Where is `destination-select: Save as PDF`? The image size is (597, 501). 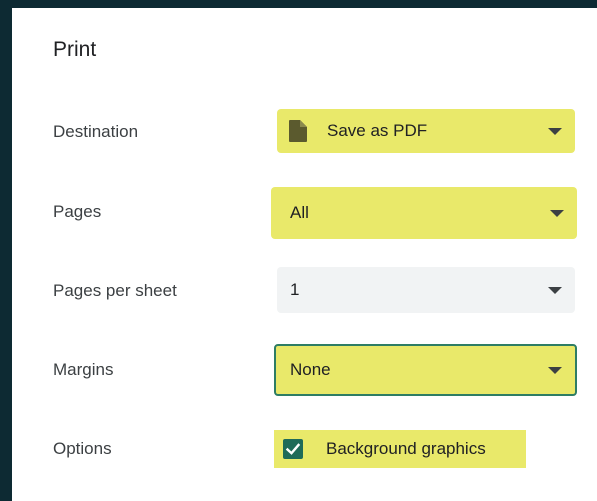
destination-select: Save as PDF is located at coordinates (426, 131).